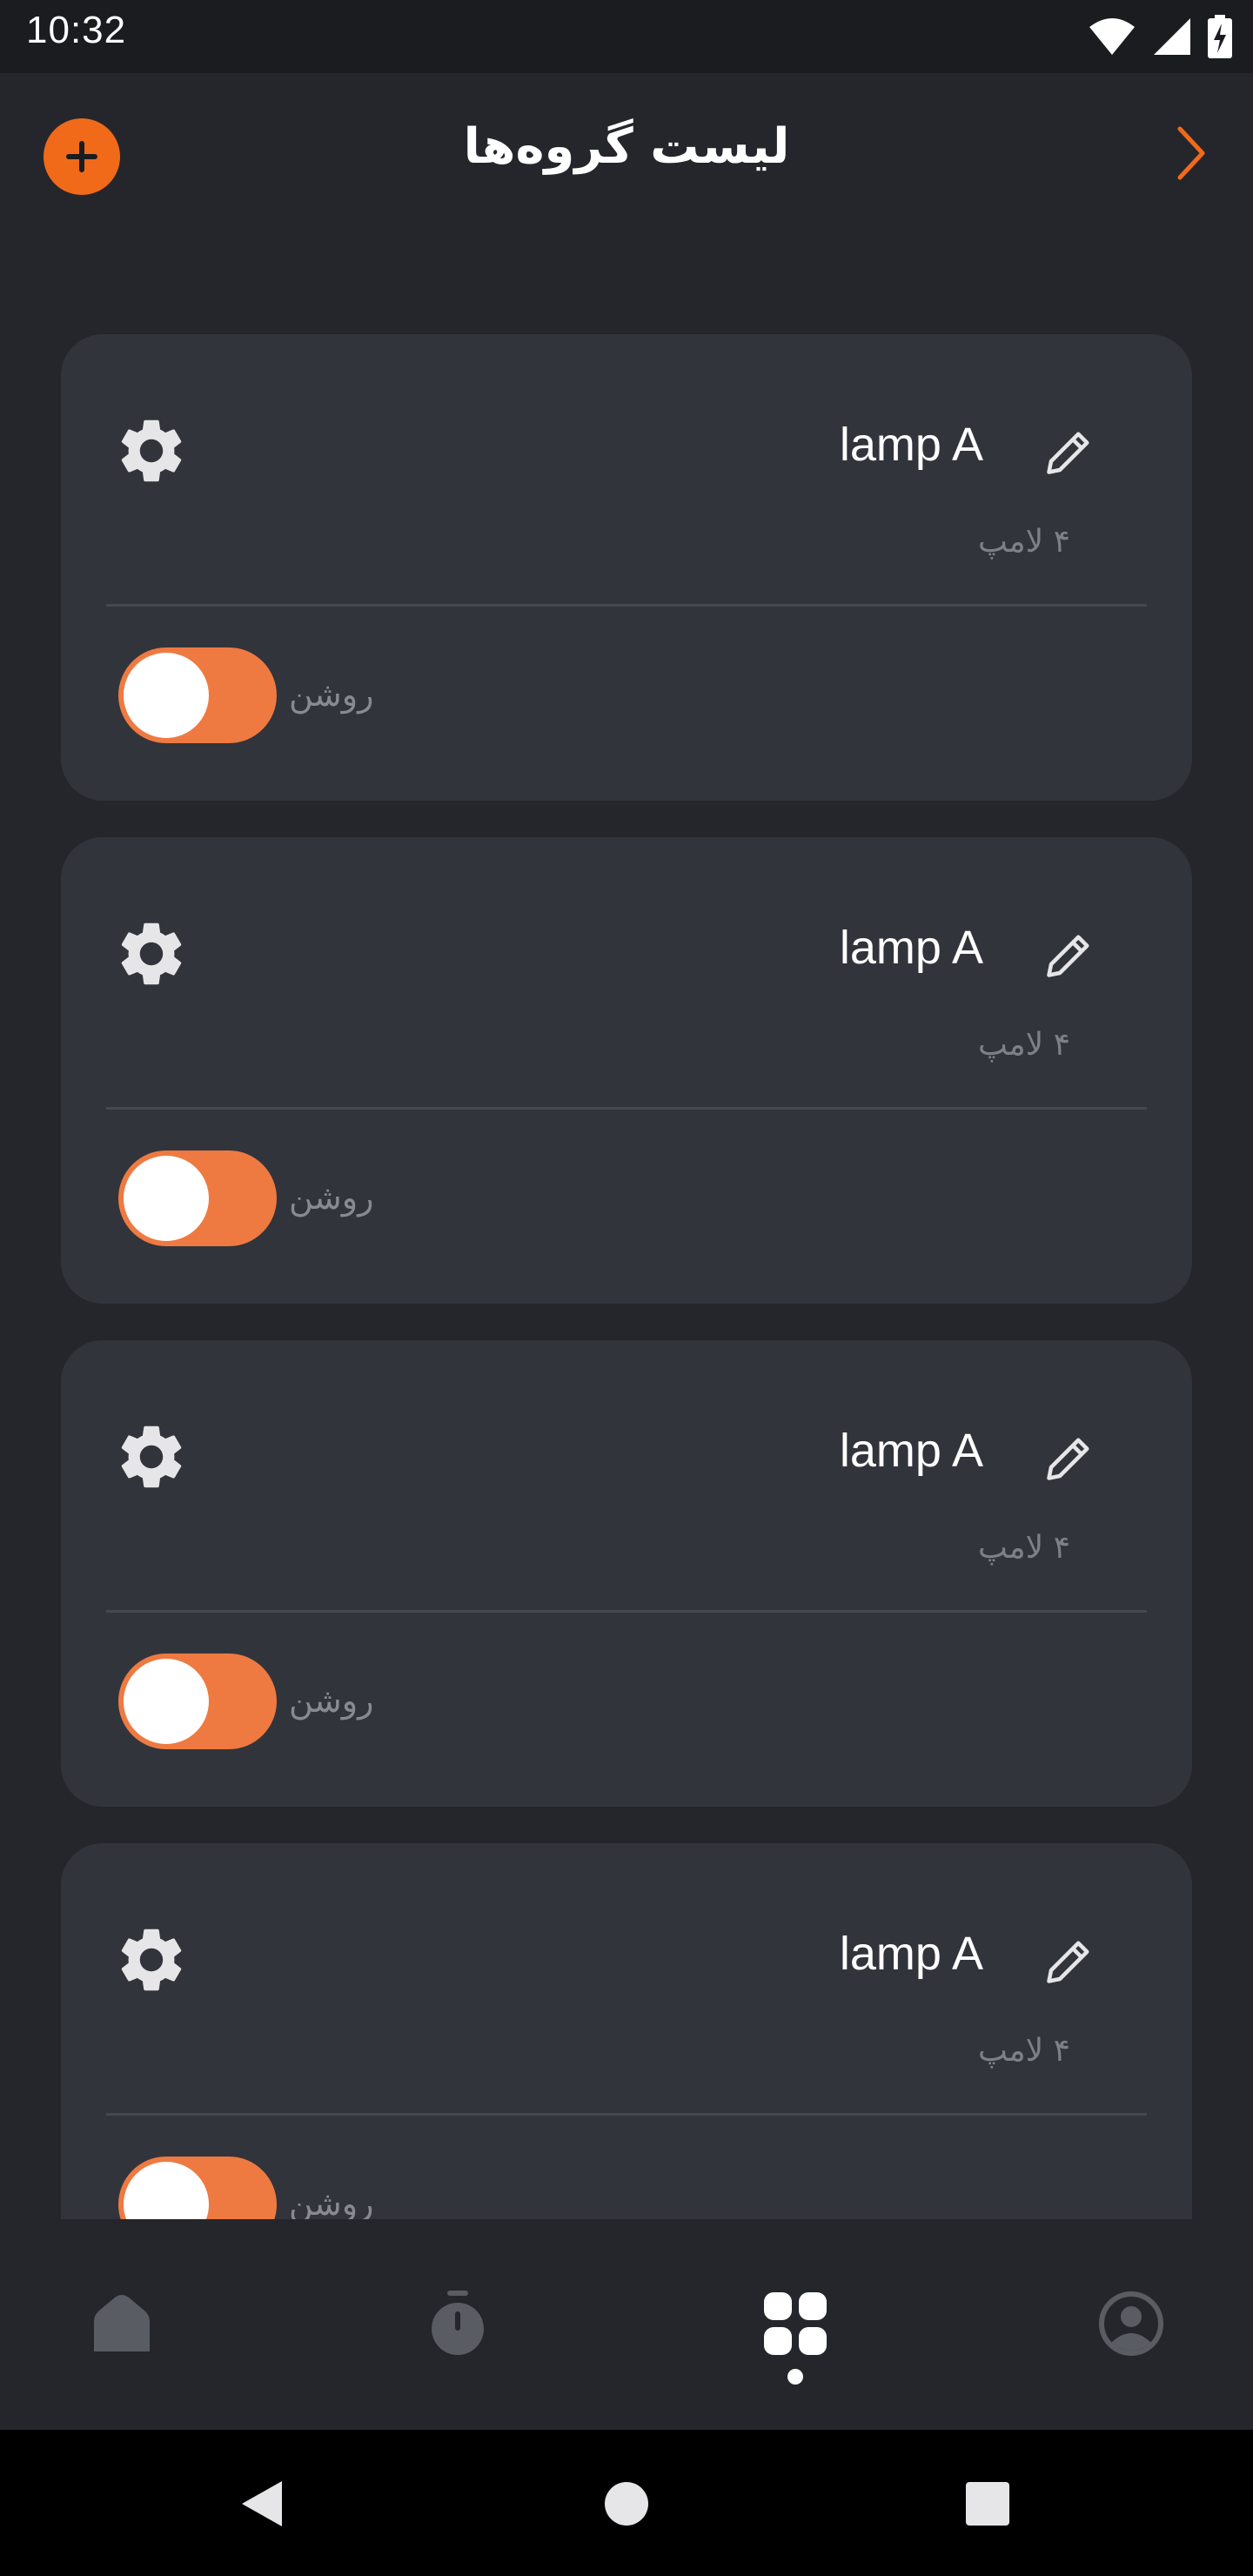 Image resolution: width=1253 pixels, height=2576 pixels. I want to click on triangle-back-icon, so click(262, 2504).